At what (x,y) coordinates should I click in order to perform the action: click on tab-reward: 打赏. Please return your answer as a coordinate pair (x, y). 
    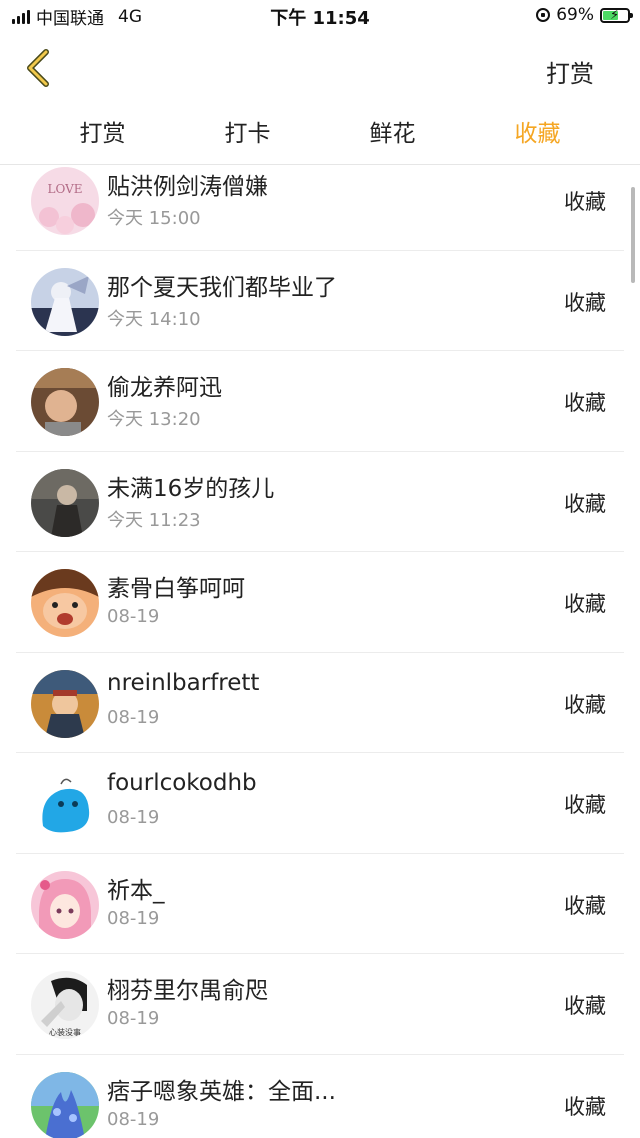
    Looking at the image, I should click on (102, 134).